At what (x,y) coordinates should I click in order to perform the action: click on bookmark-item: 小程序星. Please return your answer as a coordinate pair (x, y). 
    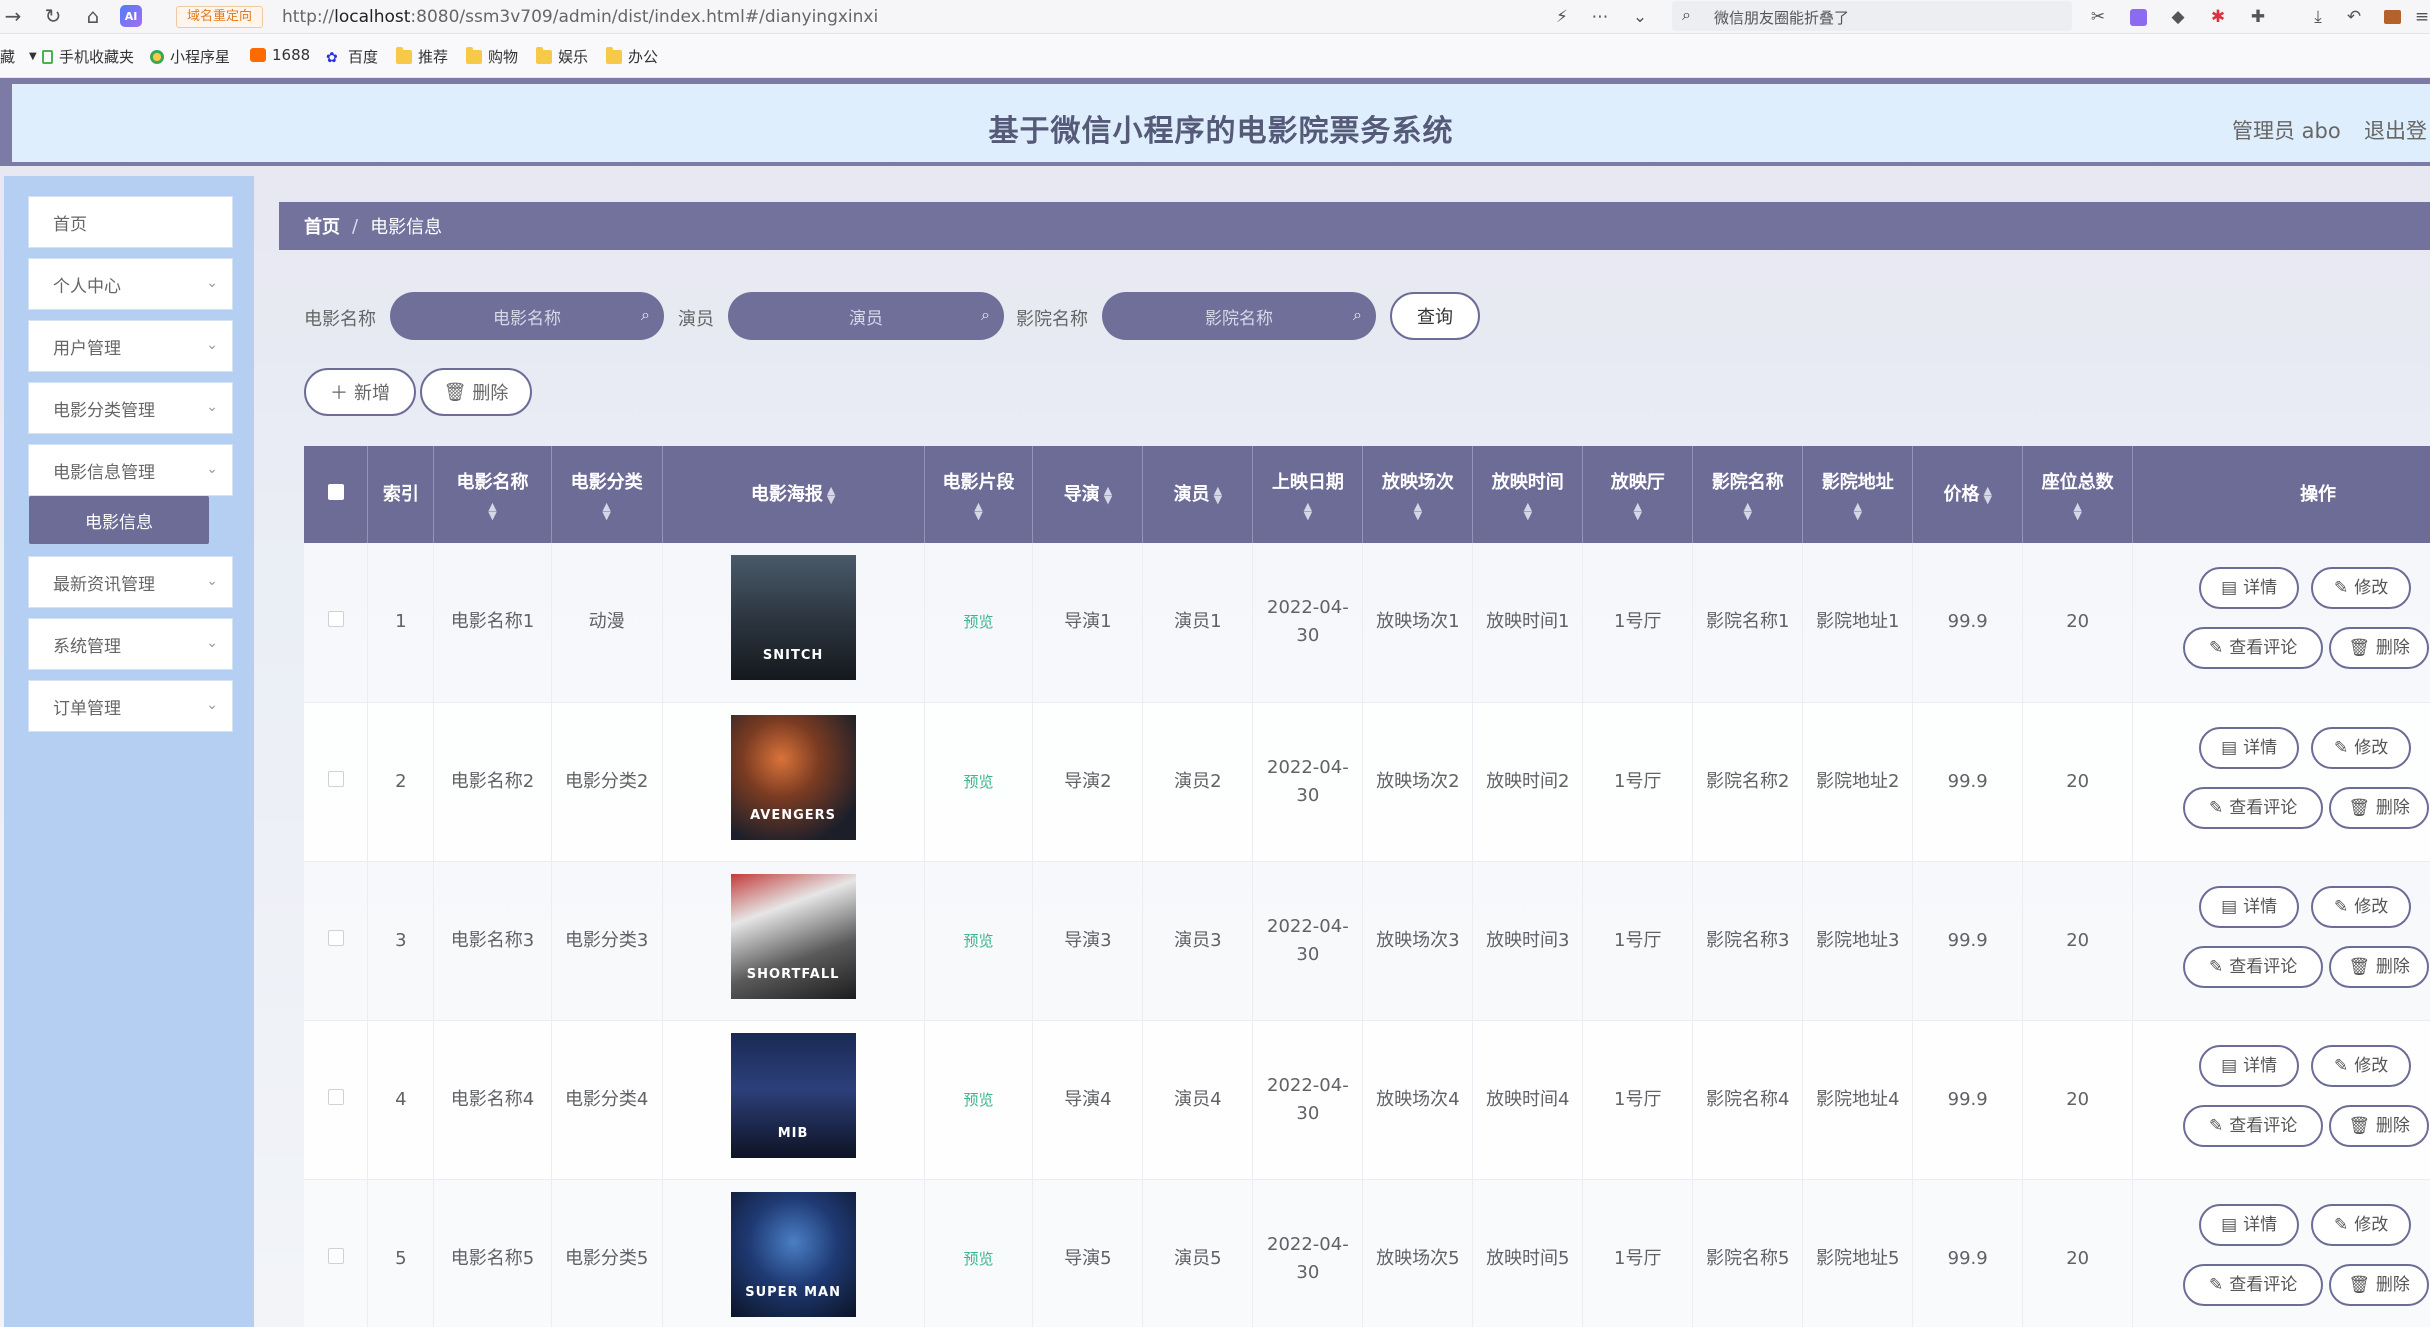
    Looking at the image, I should click on (190, 56).